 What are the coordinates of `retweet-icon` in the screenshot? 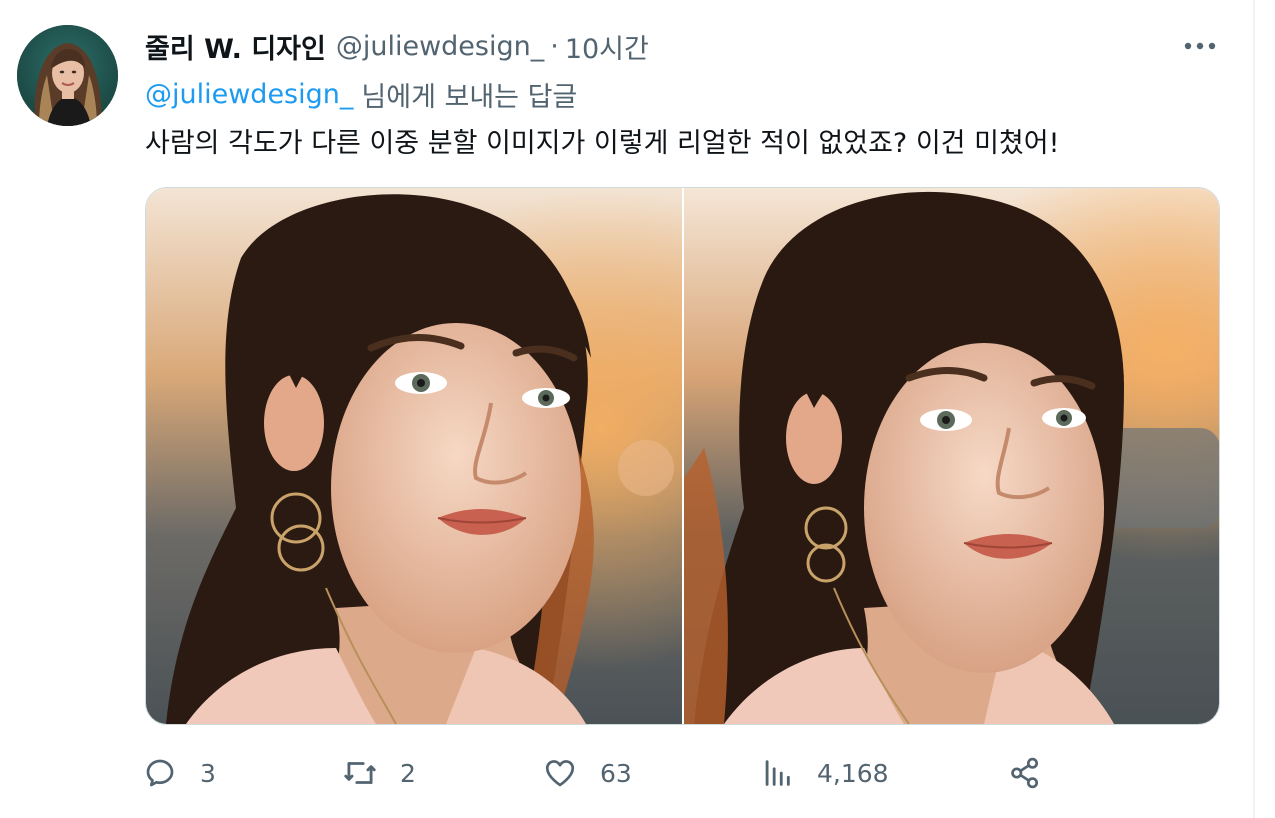 It's located at (360, 773).